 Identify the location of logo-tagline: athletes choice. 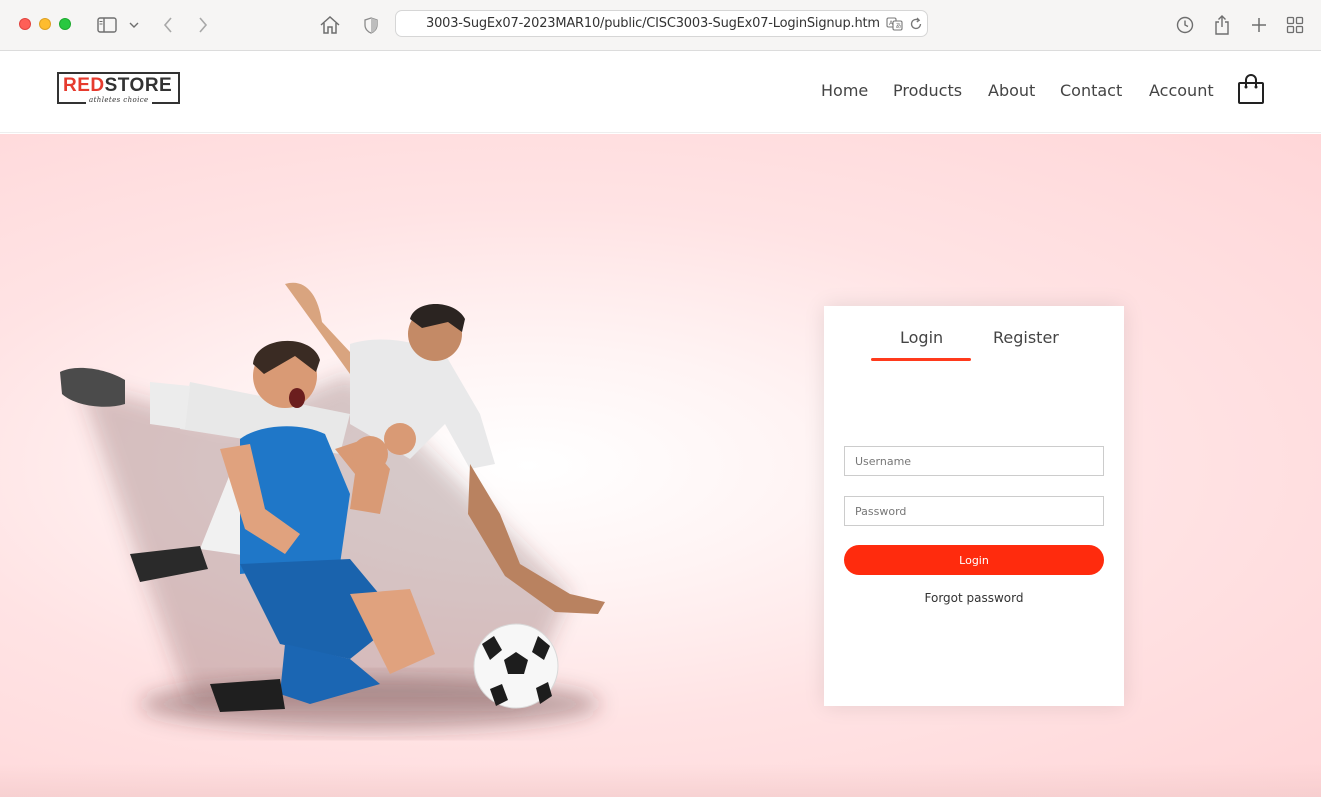
(119, 100).